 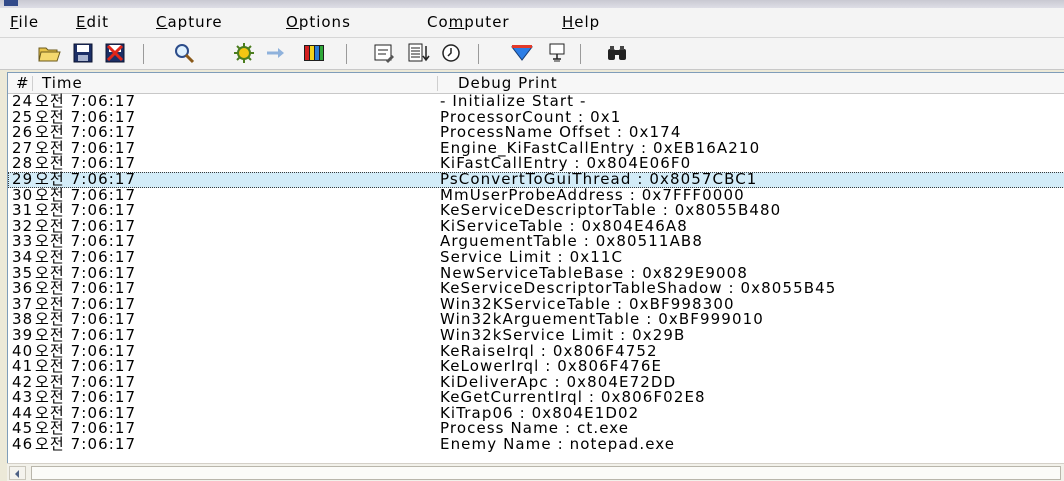 I want to click on menu-computer: Computer, so click(x=468, y=22).